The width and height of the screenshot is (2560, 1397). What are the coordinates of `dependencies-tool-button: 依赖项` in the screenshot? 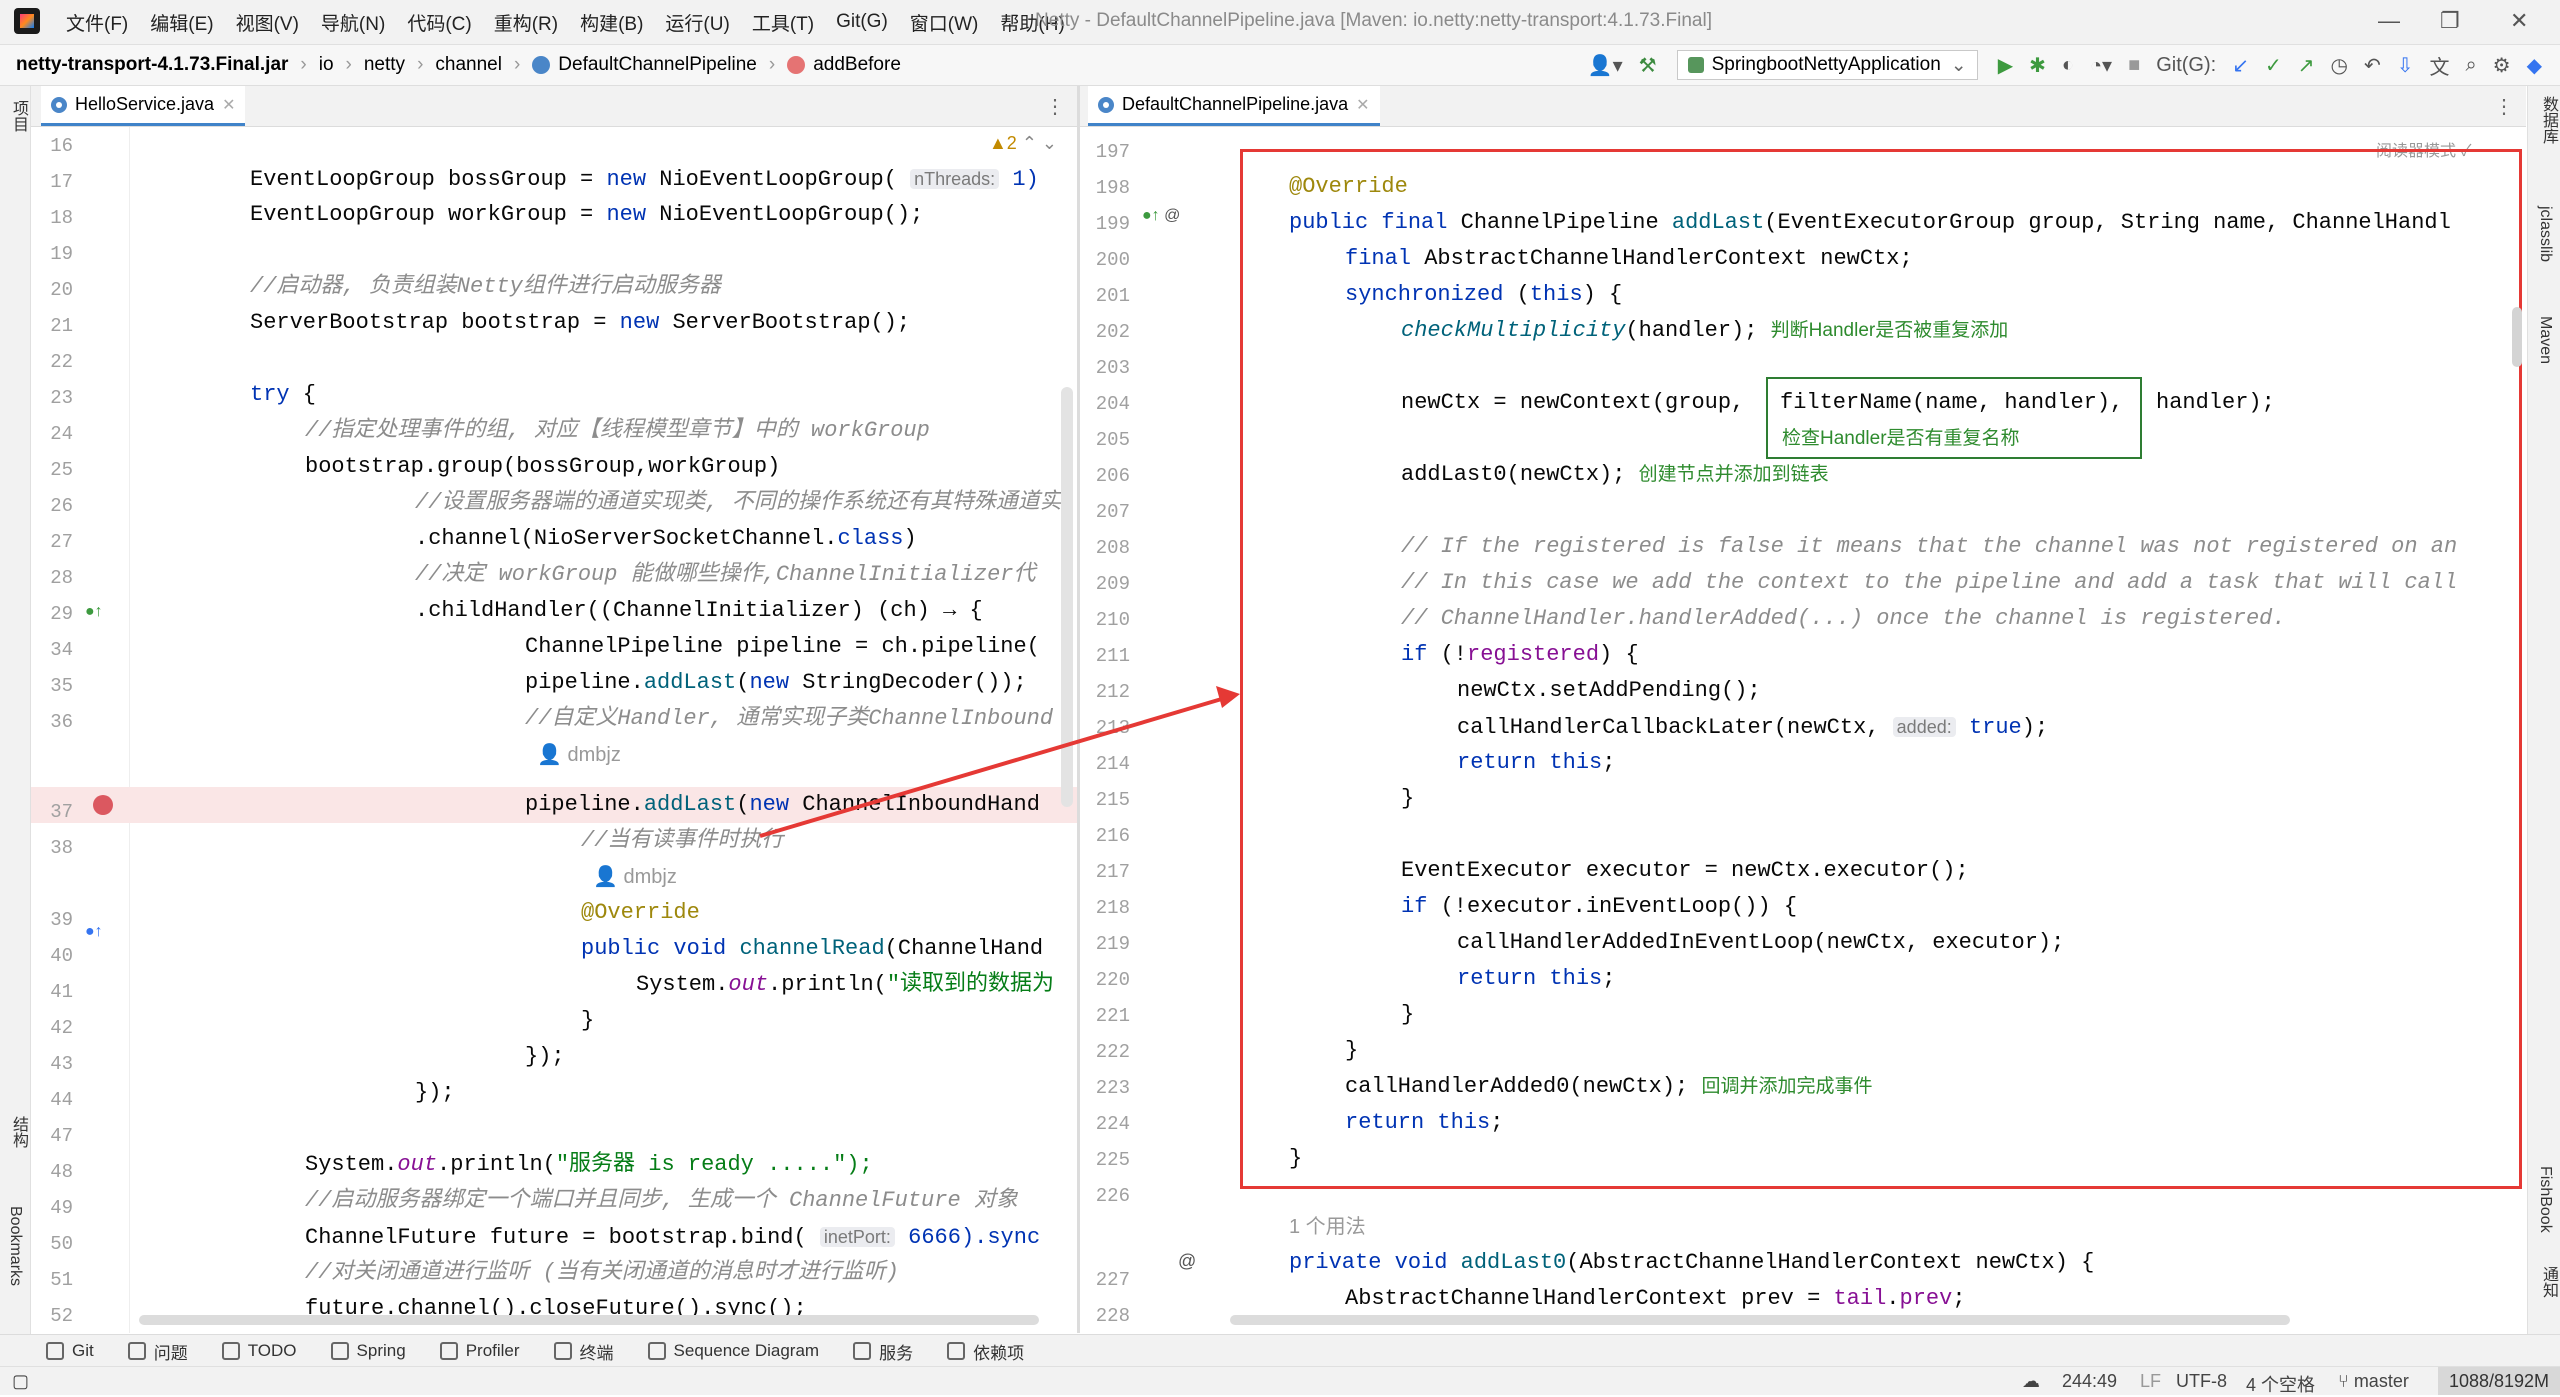 It's located at (985, 1351).